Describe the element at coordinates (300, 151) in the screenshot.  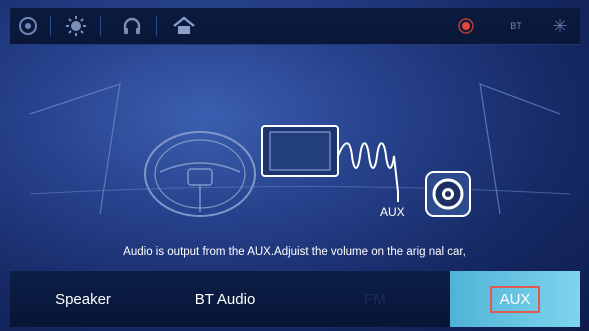
I see `head-unit-icon` at that location.